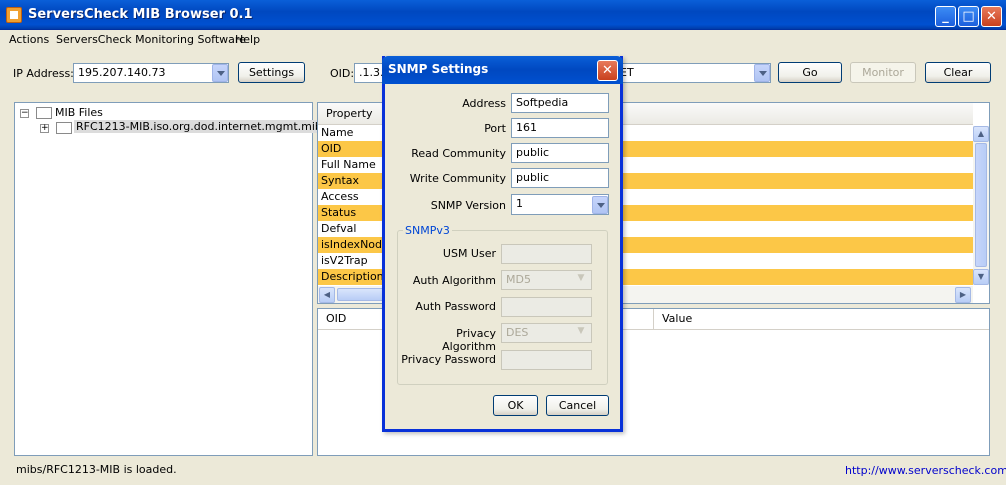 This screenshot has width=1006, height=485. What do you see at coordinates (958, 72) in the screenshot?
I see `clear-button: Clear` at bounding box center [958, 72].